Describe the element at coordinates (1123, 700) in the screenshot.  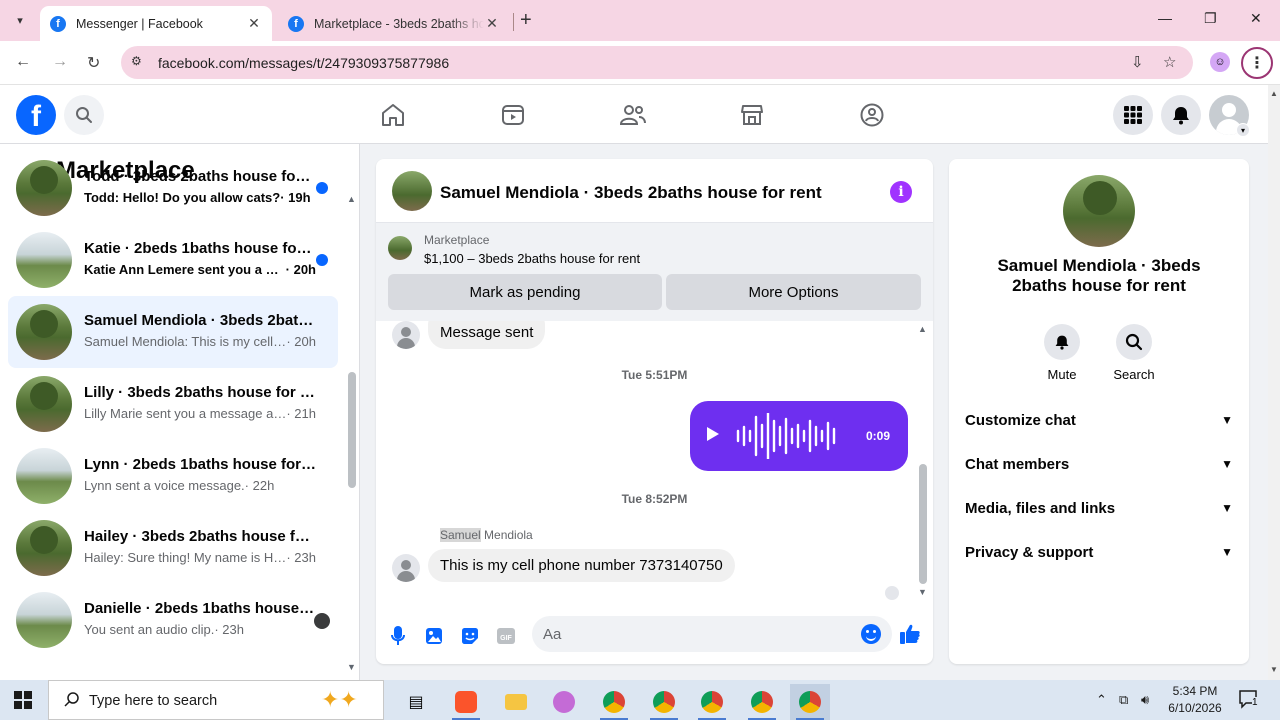
I see `network-icon: ⧉` at that location.